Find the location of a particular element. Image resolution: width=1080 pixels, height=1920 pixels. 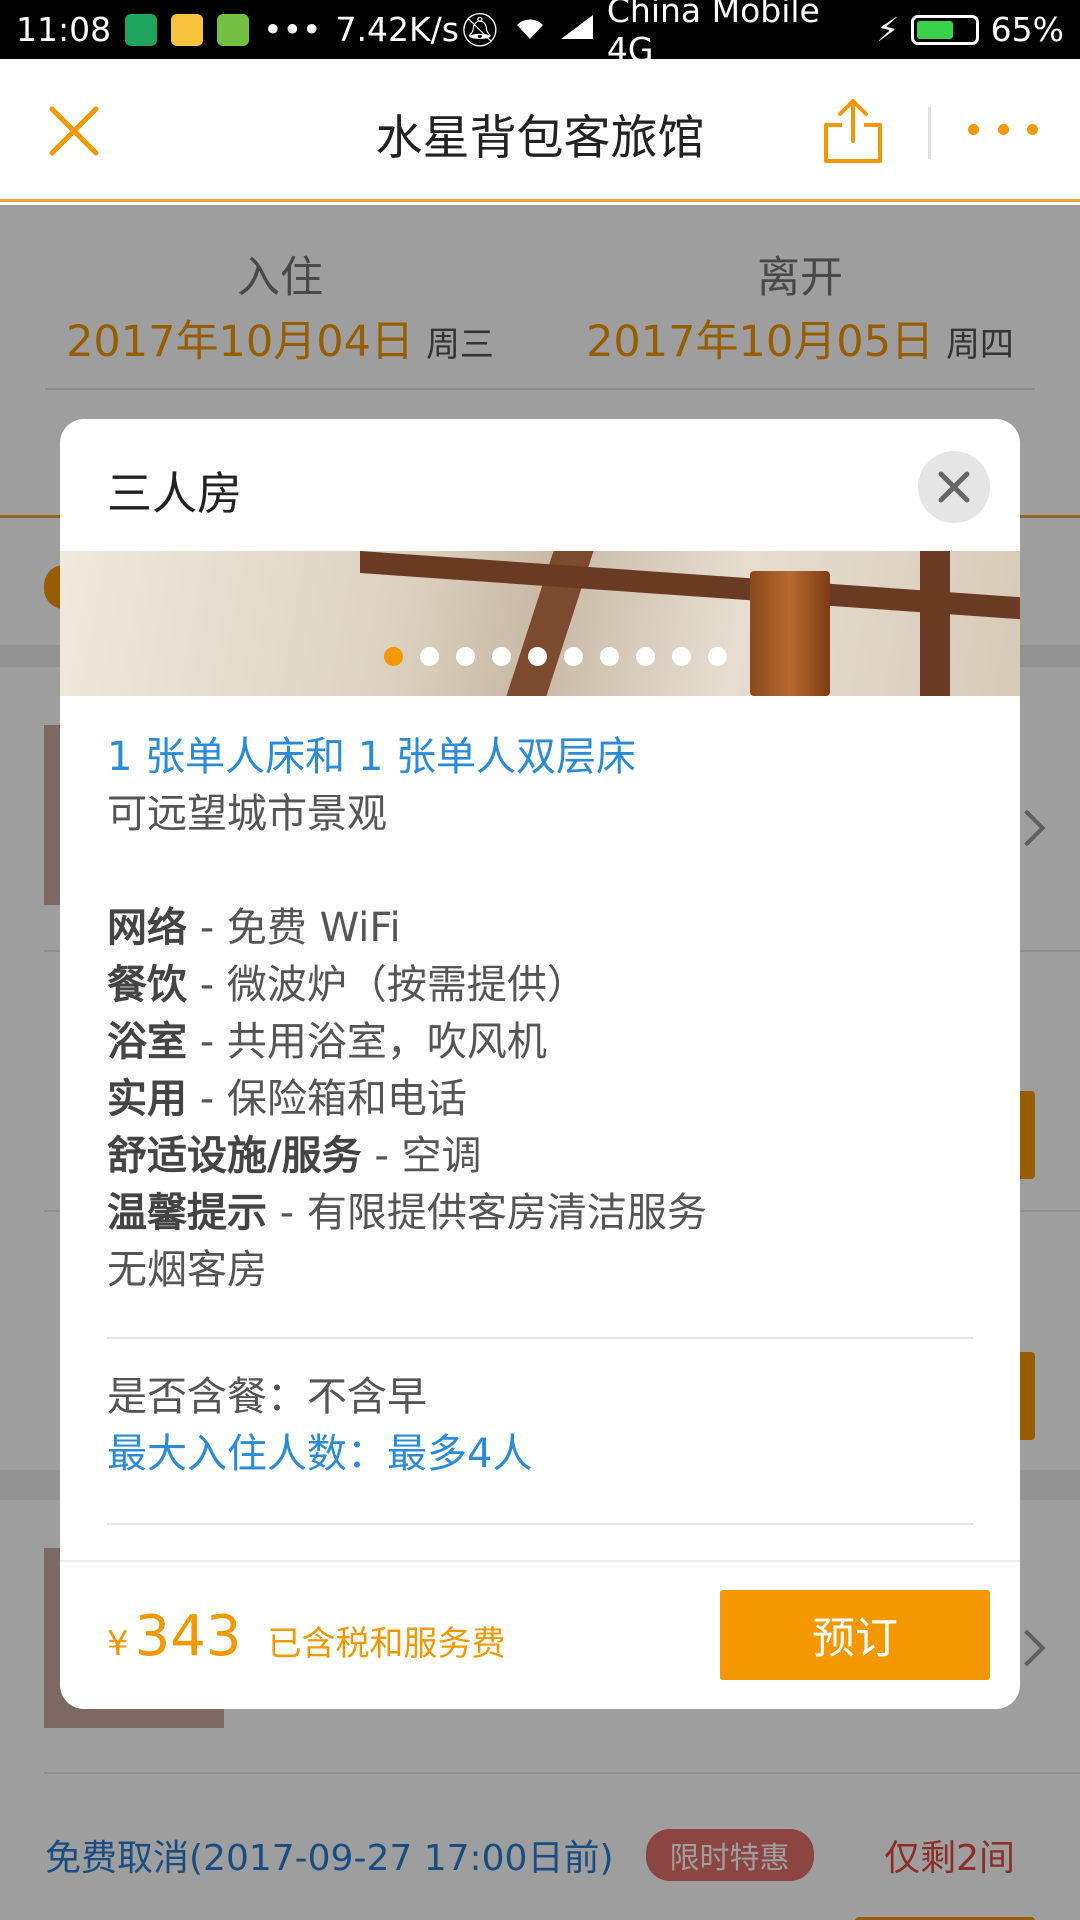

dialog-title: 三人房 is located at coordinates (175, 493).